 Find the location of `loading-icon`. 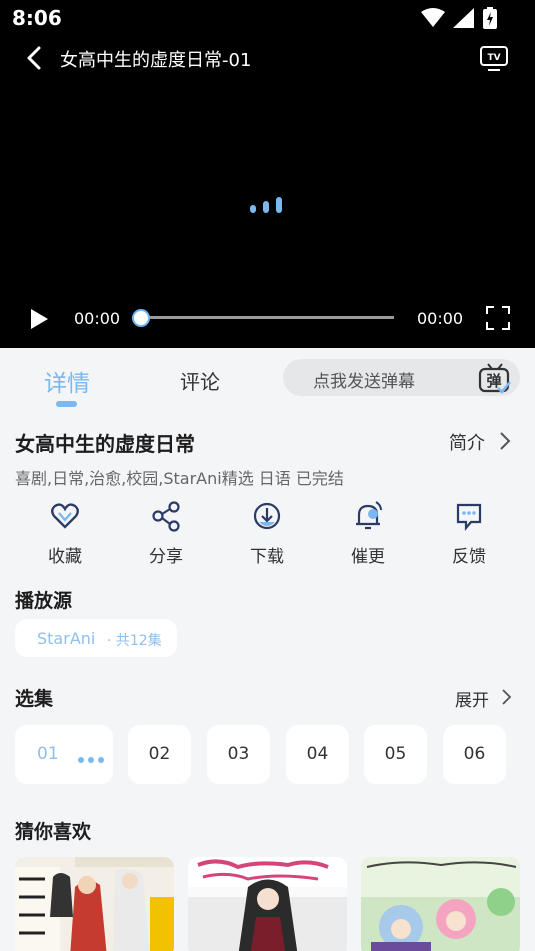

loading-icon is located at coordinates (266, 205).